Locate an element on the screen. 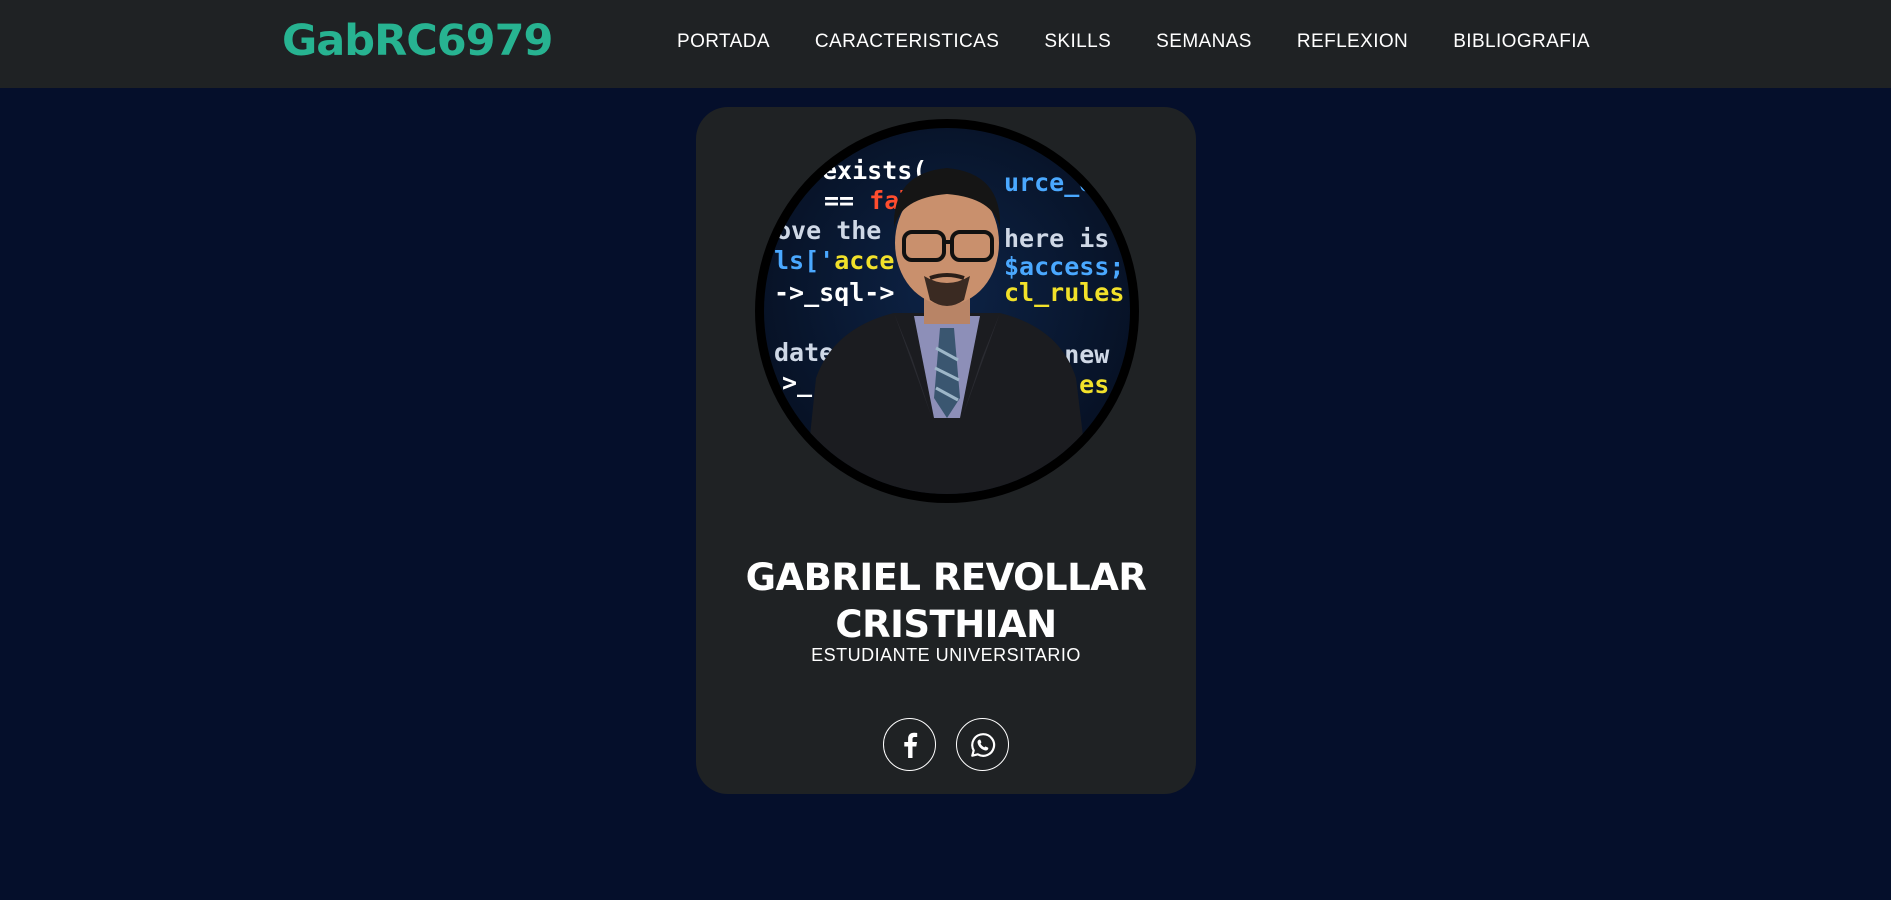  nav-link-bibliografia: BIBLIOGRAFIA is located at coordinates (1521, 42).